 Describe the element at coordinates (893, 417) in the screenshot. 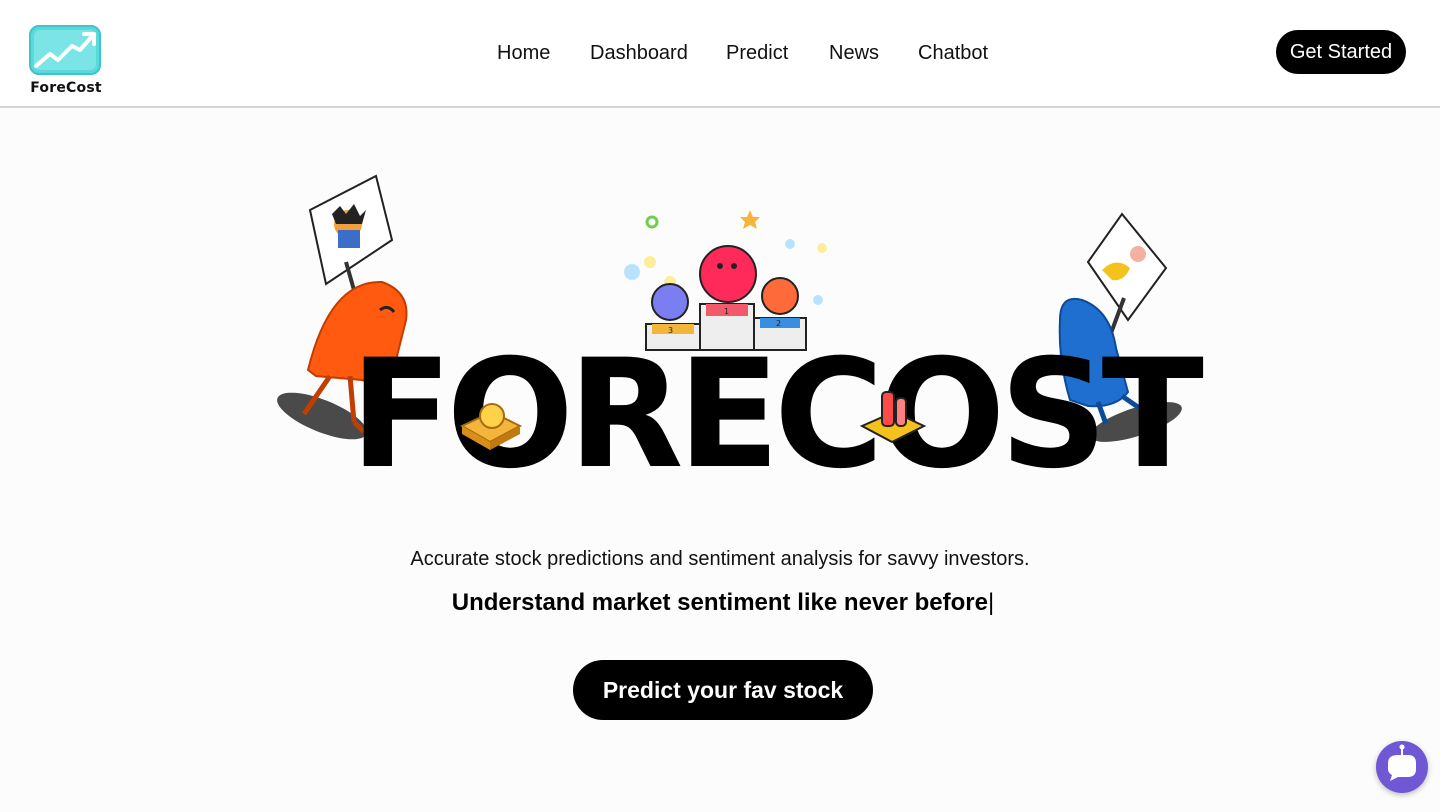

I see `vote-box-icon` at that location.